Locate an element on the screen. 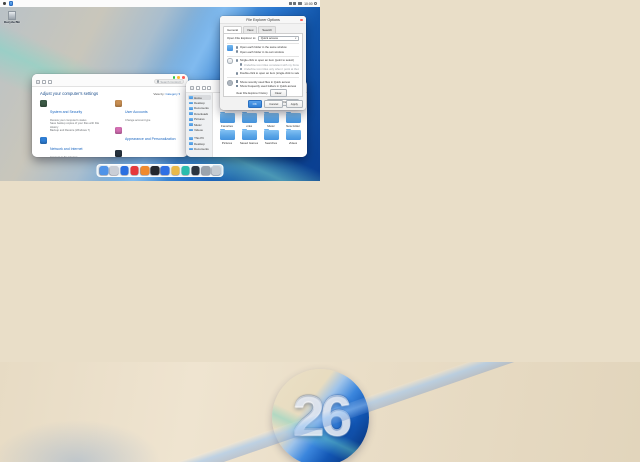  up-button is located at coordinates (49, 82).